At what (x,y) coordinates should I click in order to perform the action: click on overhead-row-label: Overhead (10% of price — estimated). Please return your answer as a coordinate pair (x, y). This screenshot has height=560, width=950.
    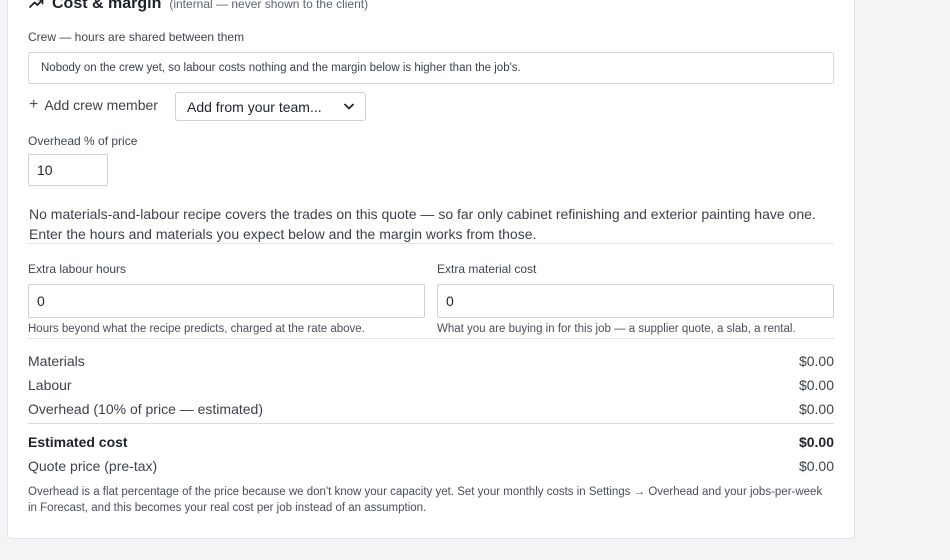
    Looking at the image, I should click on (145, 409).